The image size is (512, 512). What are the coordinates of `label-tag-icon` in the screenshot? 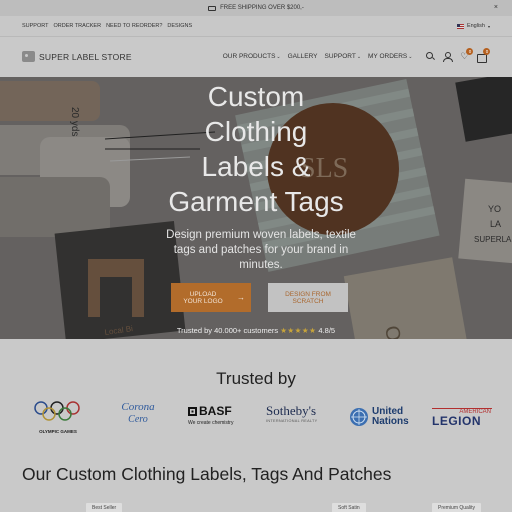 It's located at (28, 56).